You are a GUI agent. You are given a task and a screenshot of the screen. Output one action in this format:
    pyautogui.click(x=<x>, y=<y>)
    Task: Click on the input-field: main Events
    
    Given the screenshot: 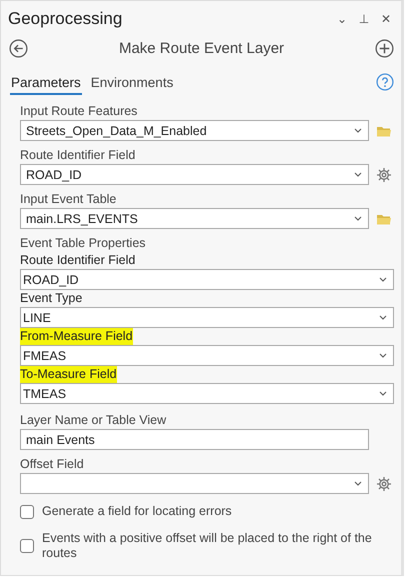 What is the action you would take?
    pyautogui.click(x=194, y=439)
    